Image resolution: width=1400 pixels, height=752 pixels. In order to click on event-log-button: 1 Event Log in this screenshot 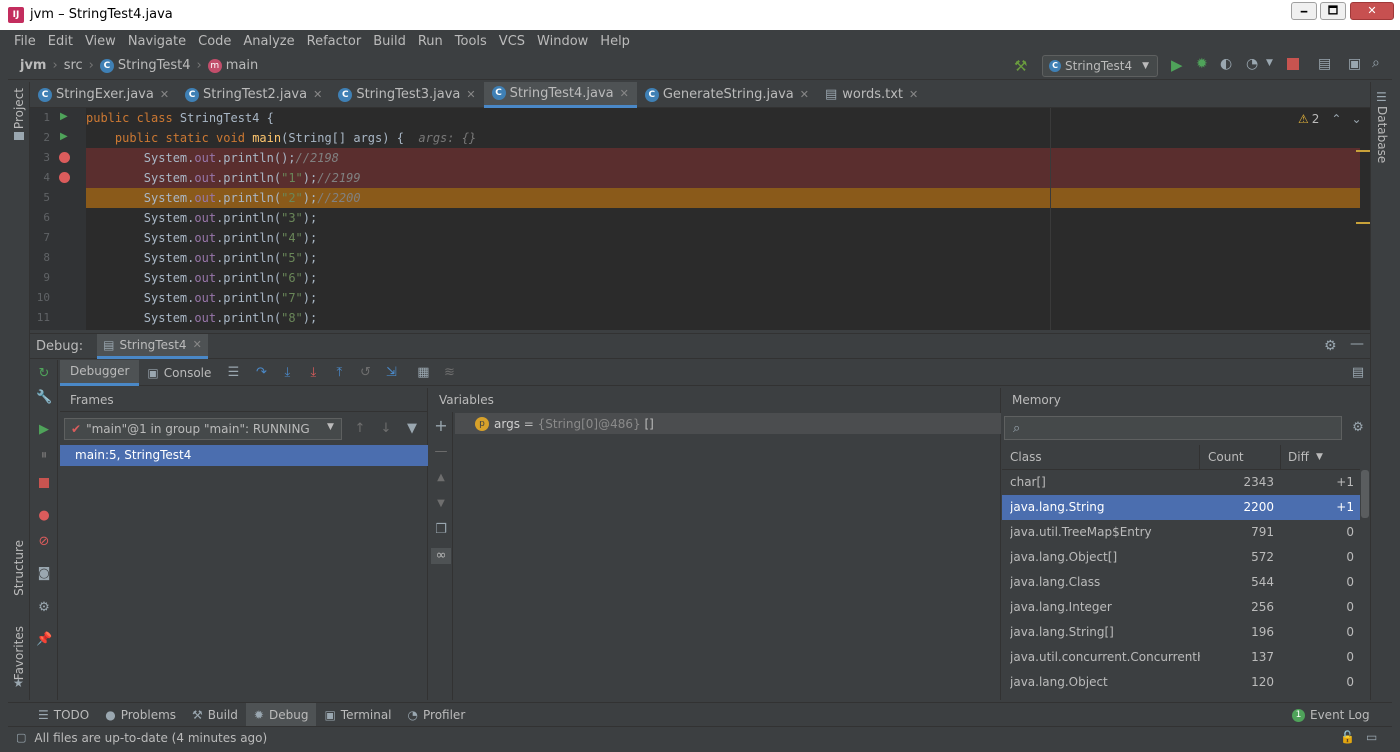, I will do `click(1331, 715)`.